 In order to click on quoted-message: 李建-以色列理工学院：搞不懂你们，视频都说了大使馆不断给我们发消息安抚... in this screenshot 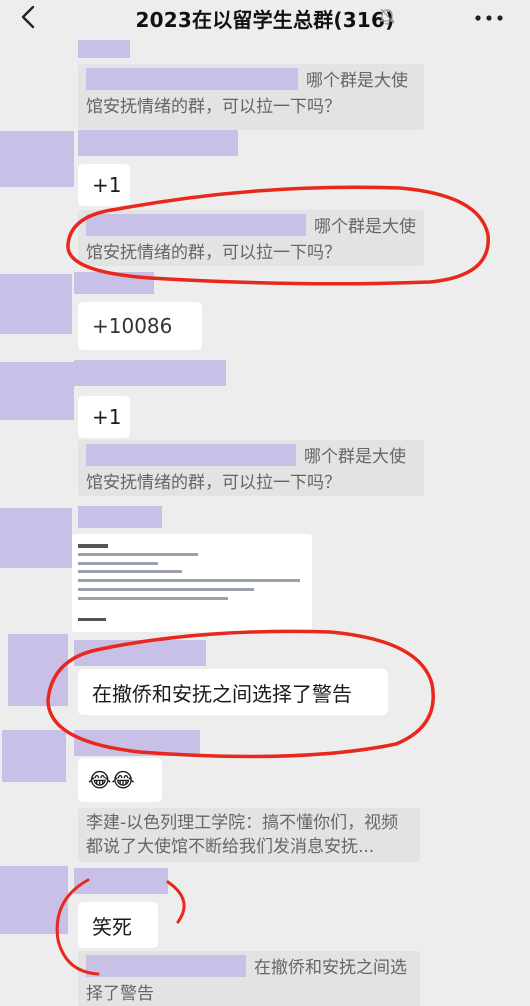, I will do `click(249, 835)`.